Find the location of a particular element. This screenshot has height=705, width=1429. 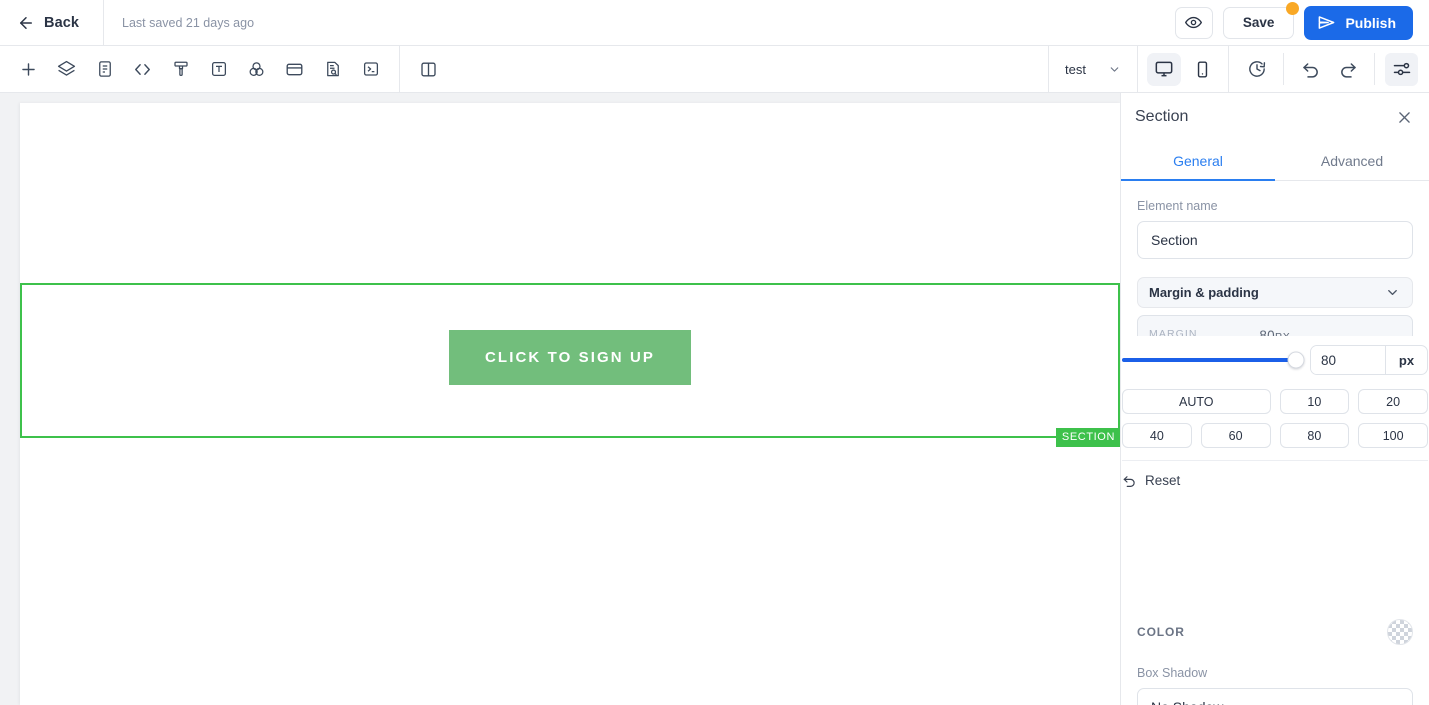

pages-button is located at coordinates (104, 69).